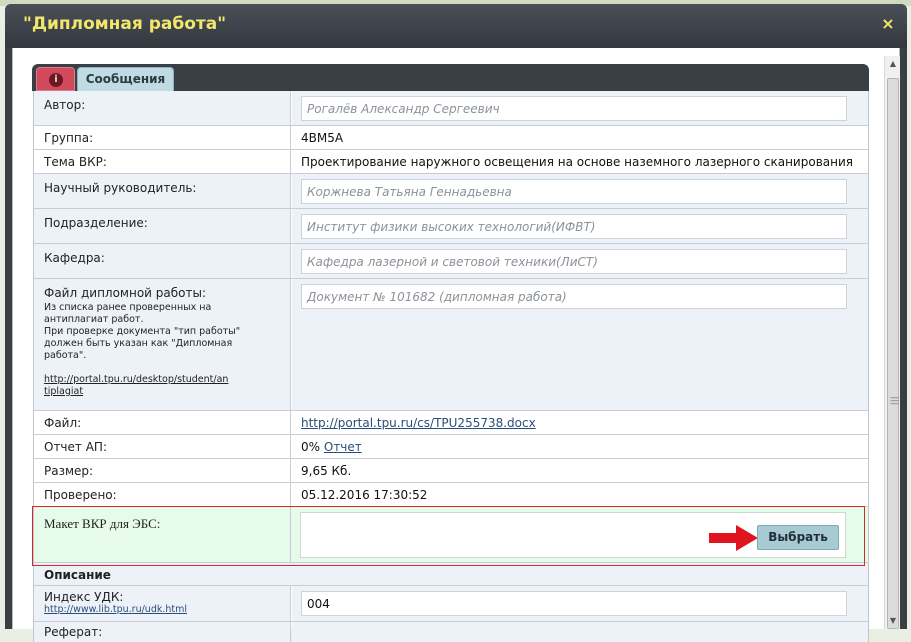 The height and width of the screenshot is (642, 911). What do you see at coordinates (364, 495) in the screenshot?
I see `checked-value: 05.12.2016 17:30:52` at bounding box center [364, 495].